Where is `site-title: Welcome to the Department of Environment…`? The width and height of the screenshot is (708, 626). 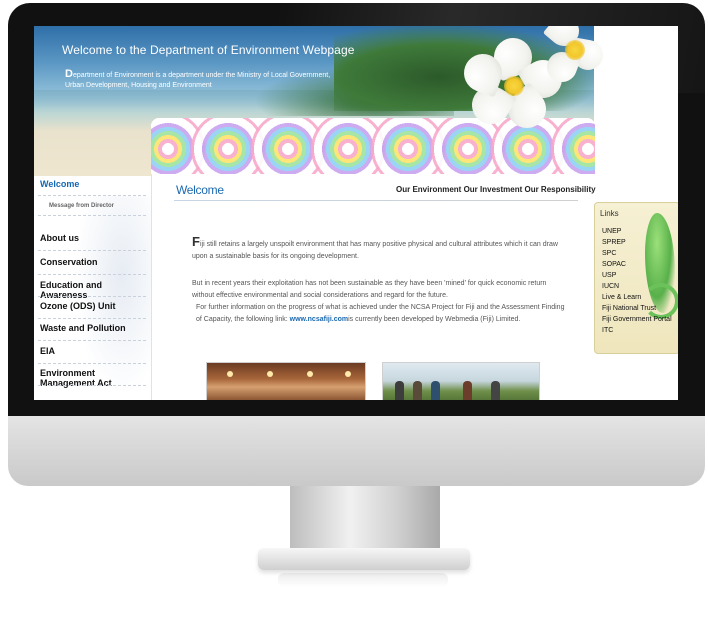
site-title: Welcome to the Department of Environment… is located at coordinates (208, 50).